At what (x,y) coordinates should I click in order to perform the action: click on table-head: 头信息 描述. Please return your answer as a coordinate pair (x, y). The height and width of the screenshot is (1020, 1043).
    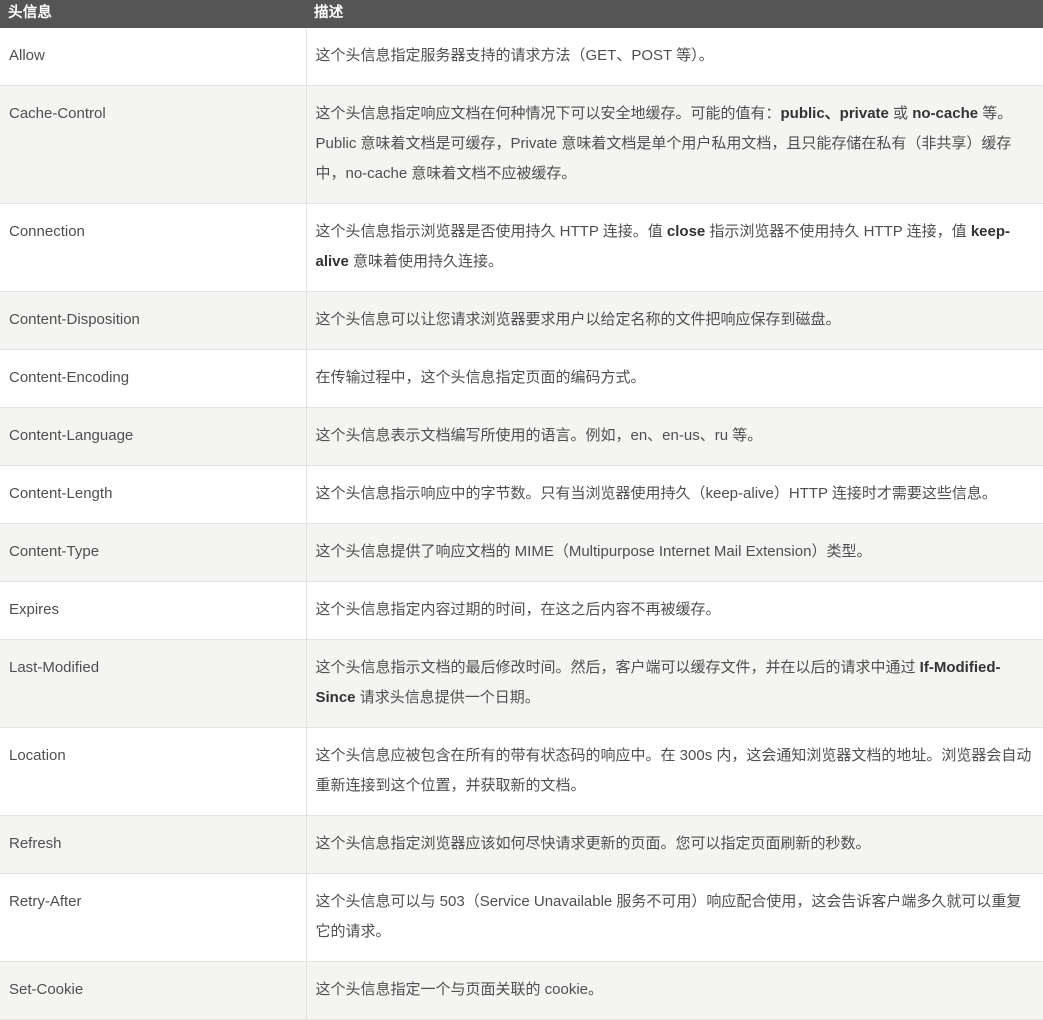
    Looking at the image, I should click on (521, 14).